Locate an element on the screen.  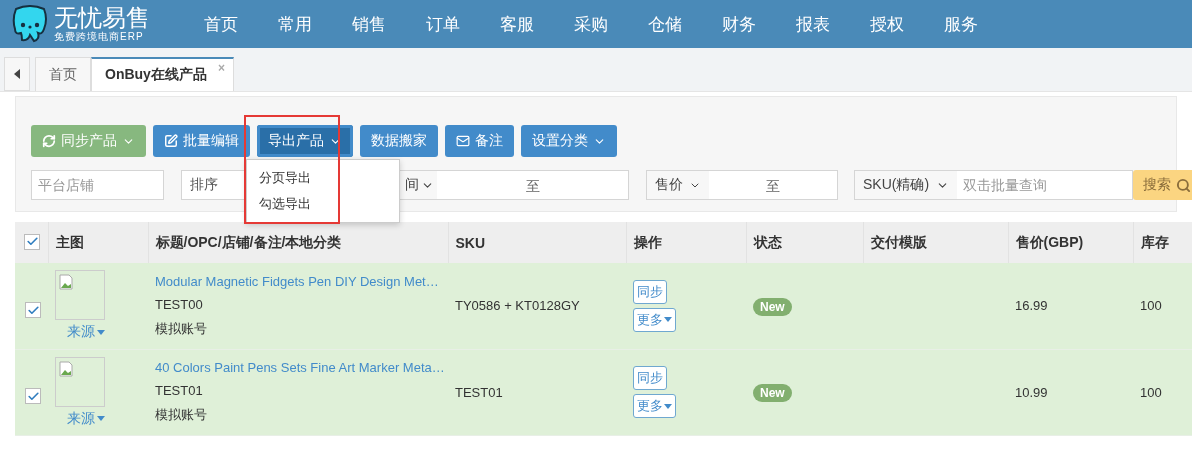
toolbar-button: 批量编辑 is located at coordinates (201, 141).